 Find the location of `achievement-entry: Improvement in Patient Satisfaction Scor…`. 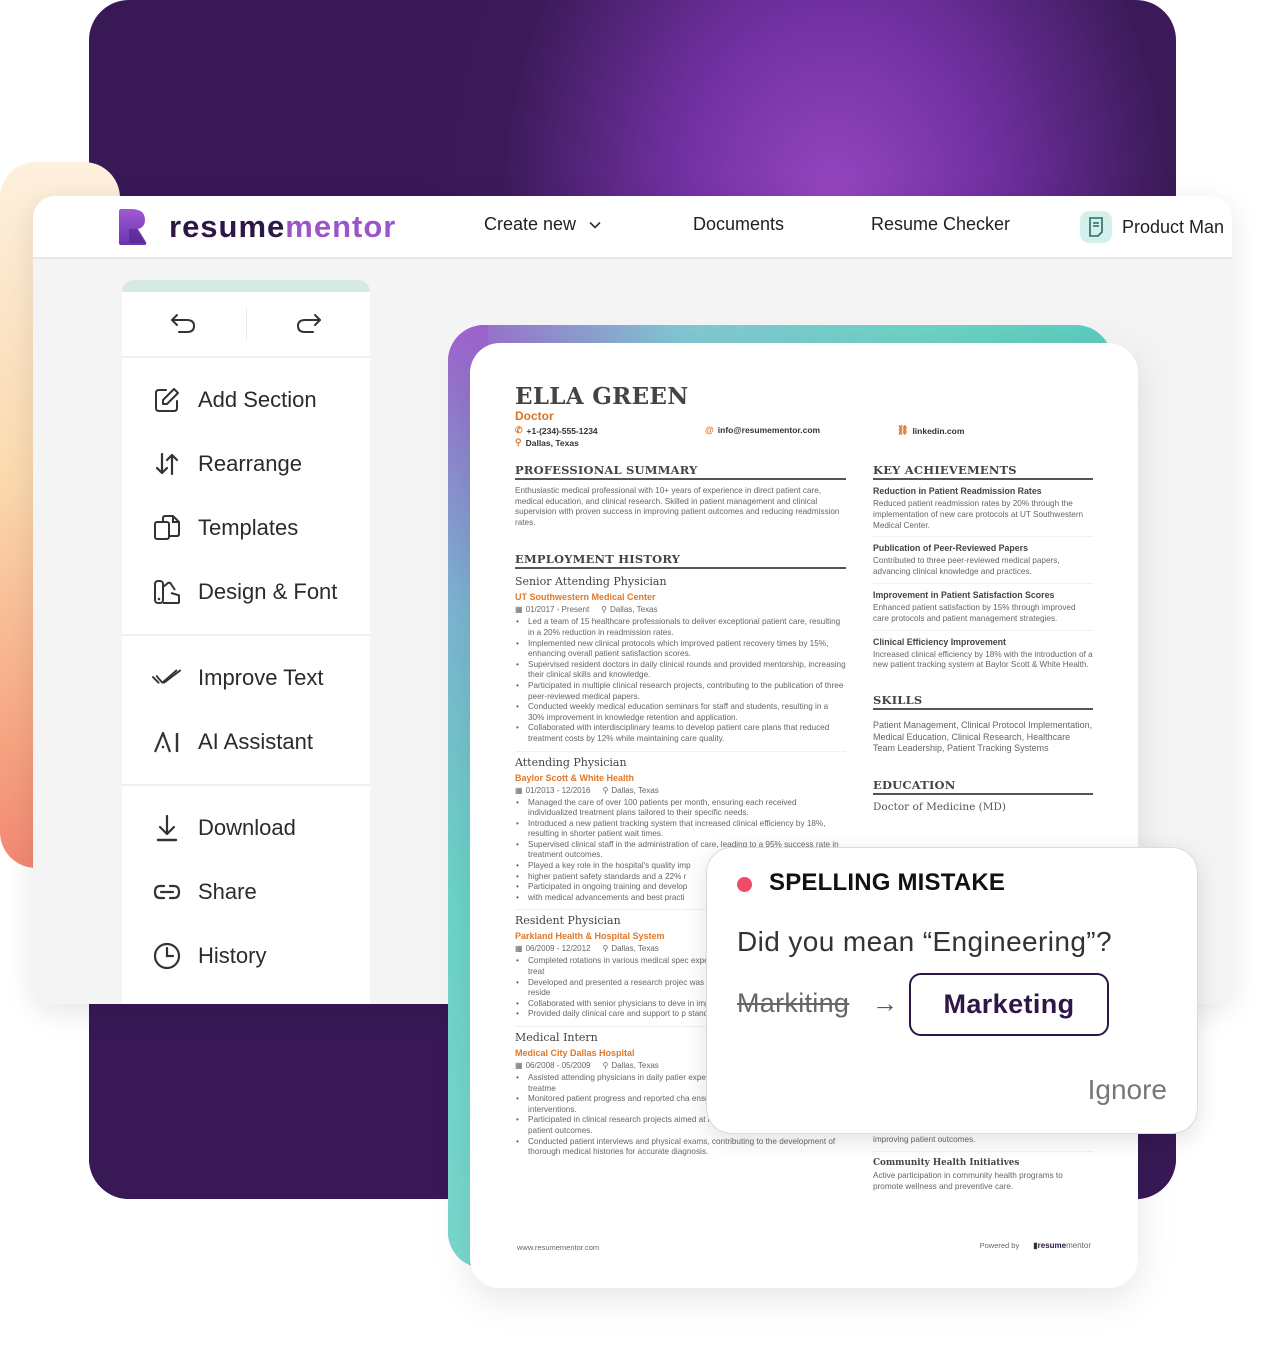

achievement-entry: Improvement in Patient Satisfaction Scor… is located at coordinates (983, 610).